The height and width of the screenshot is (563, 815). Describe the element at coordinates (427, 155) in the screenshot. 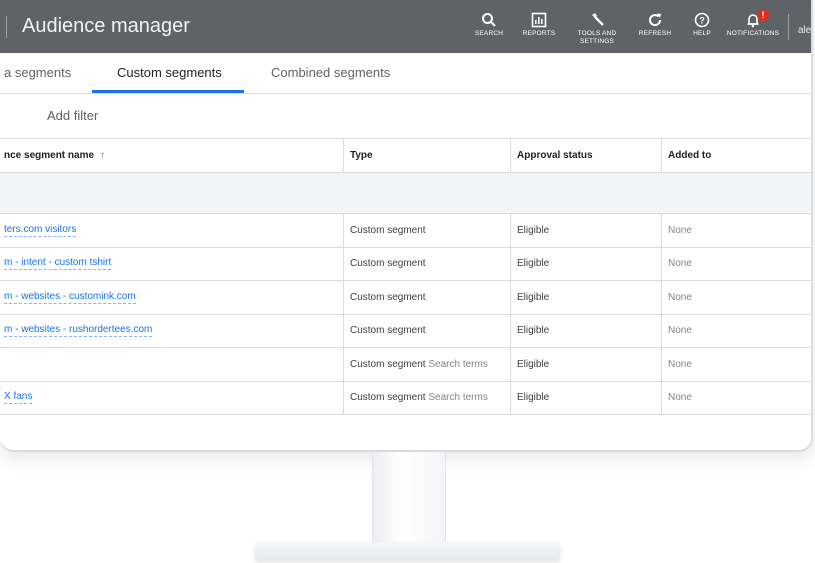

I see `column-header-type: Type` at that location.